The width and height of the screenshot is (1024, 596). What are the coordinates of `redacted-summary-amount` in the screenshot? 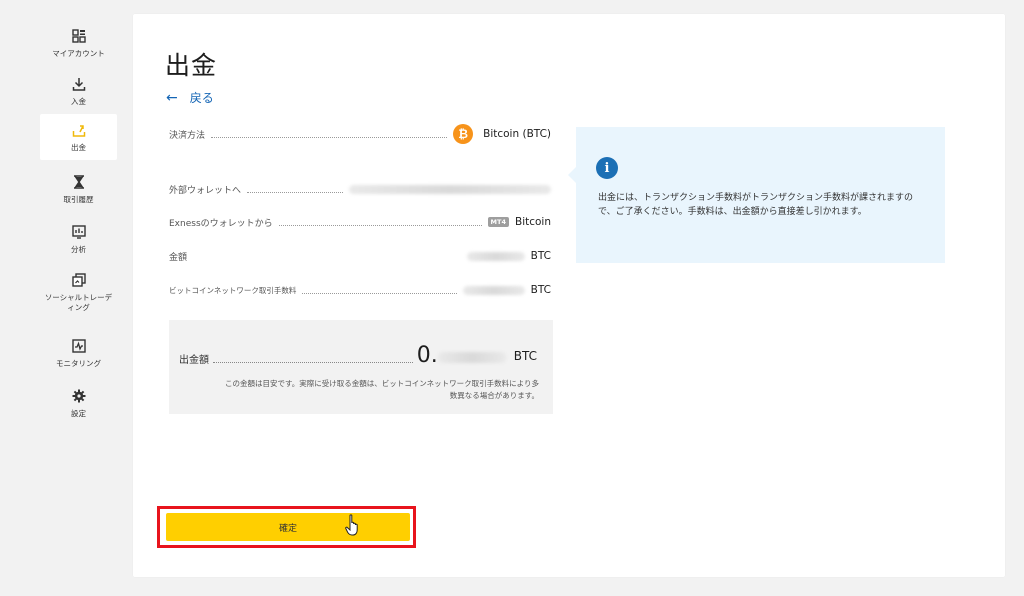 It's located at (471, 357).